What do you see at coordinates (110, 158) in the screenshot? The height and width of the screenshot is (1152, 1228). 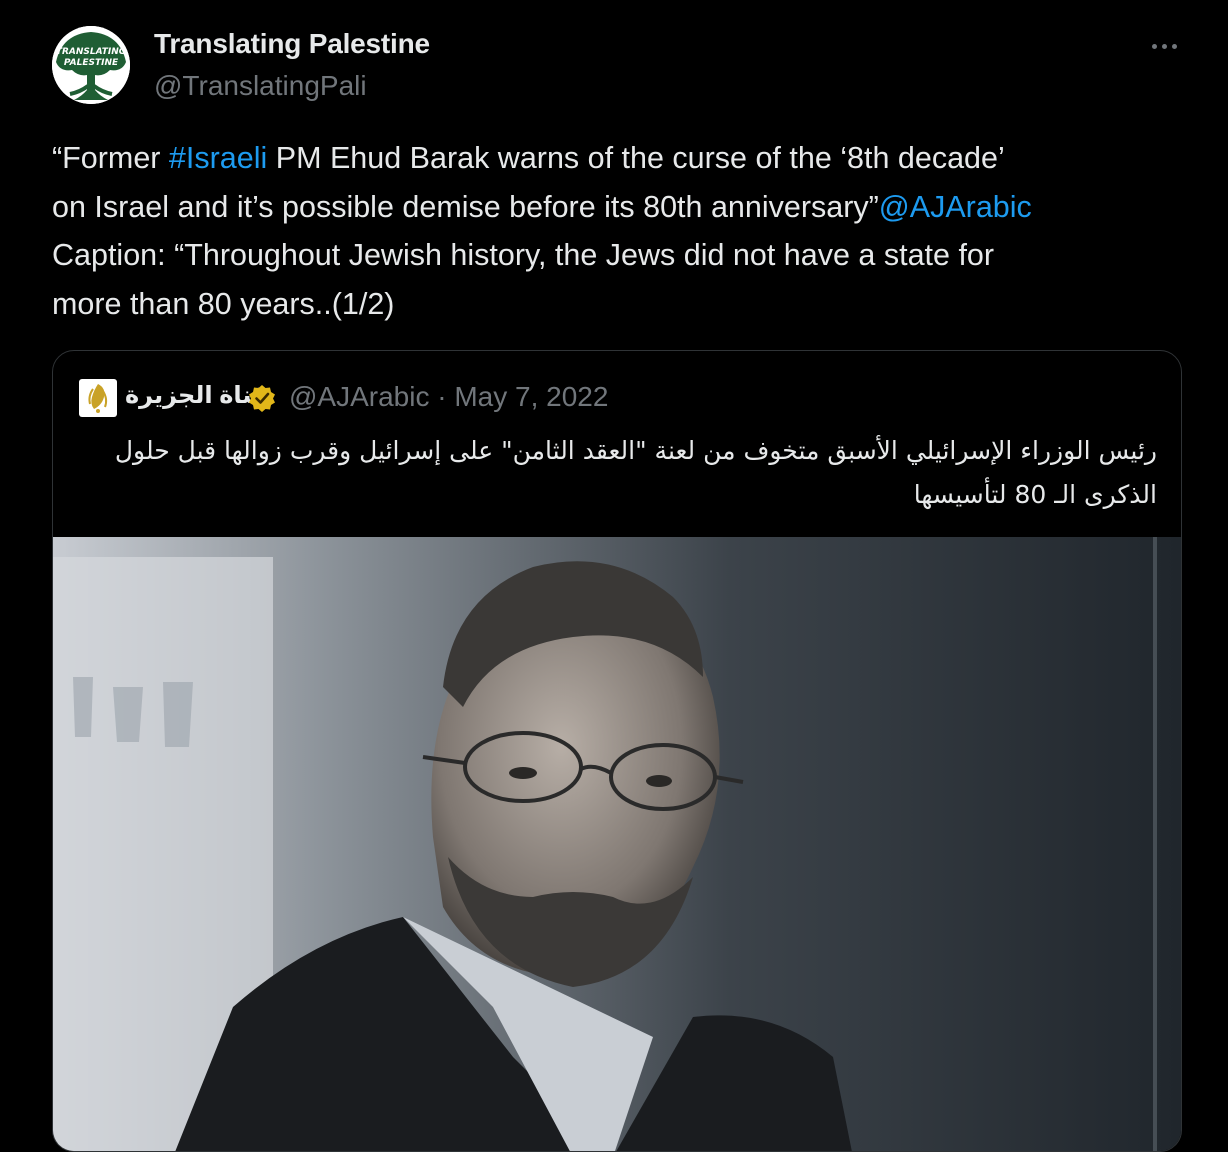 I see `tweet-text-segment: “Former` at bounding box center [110, 158].